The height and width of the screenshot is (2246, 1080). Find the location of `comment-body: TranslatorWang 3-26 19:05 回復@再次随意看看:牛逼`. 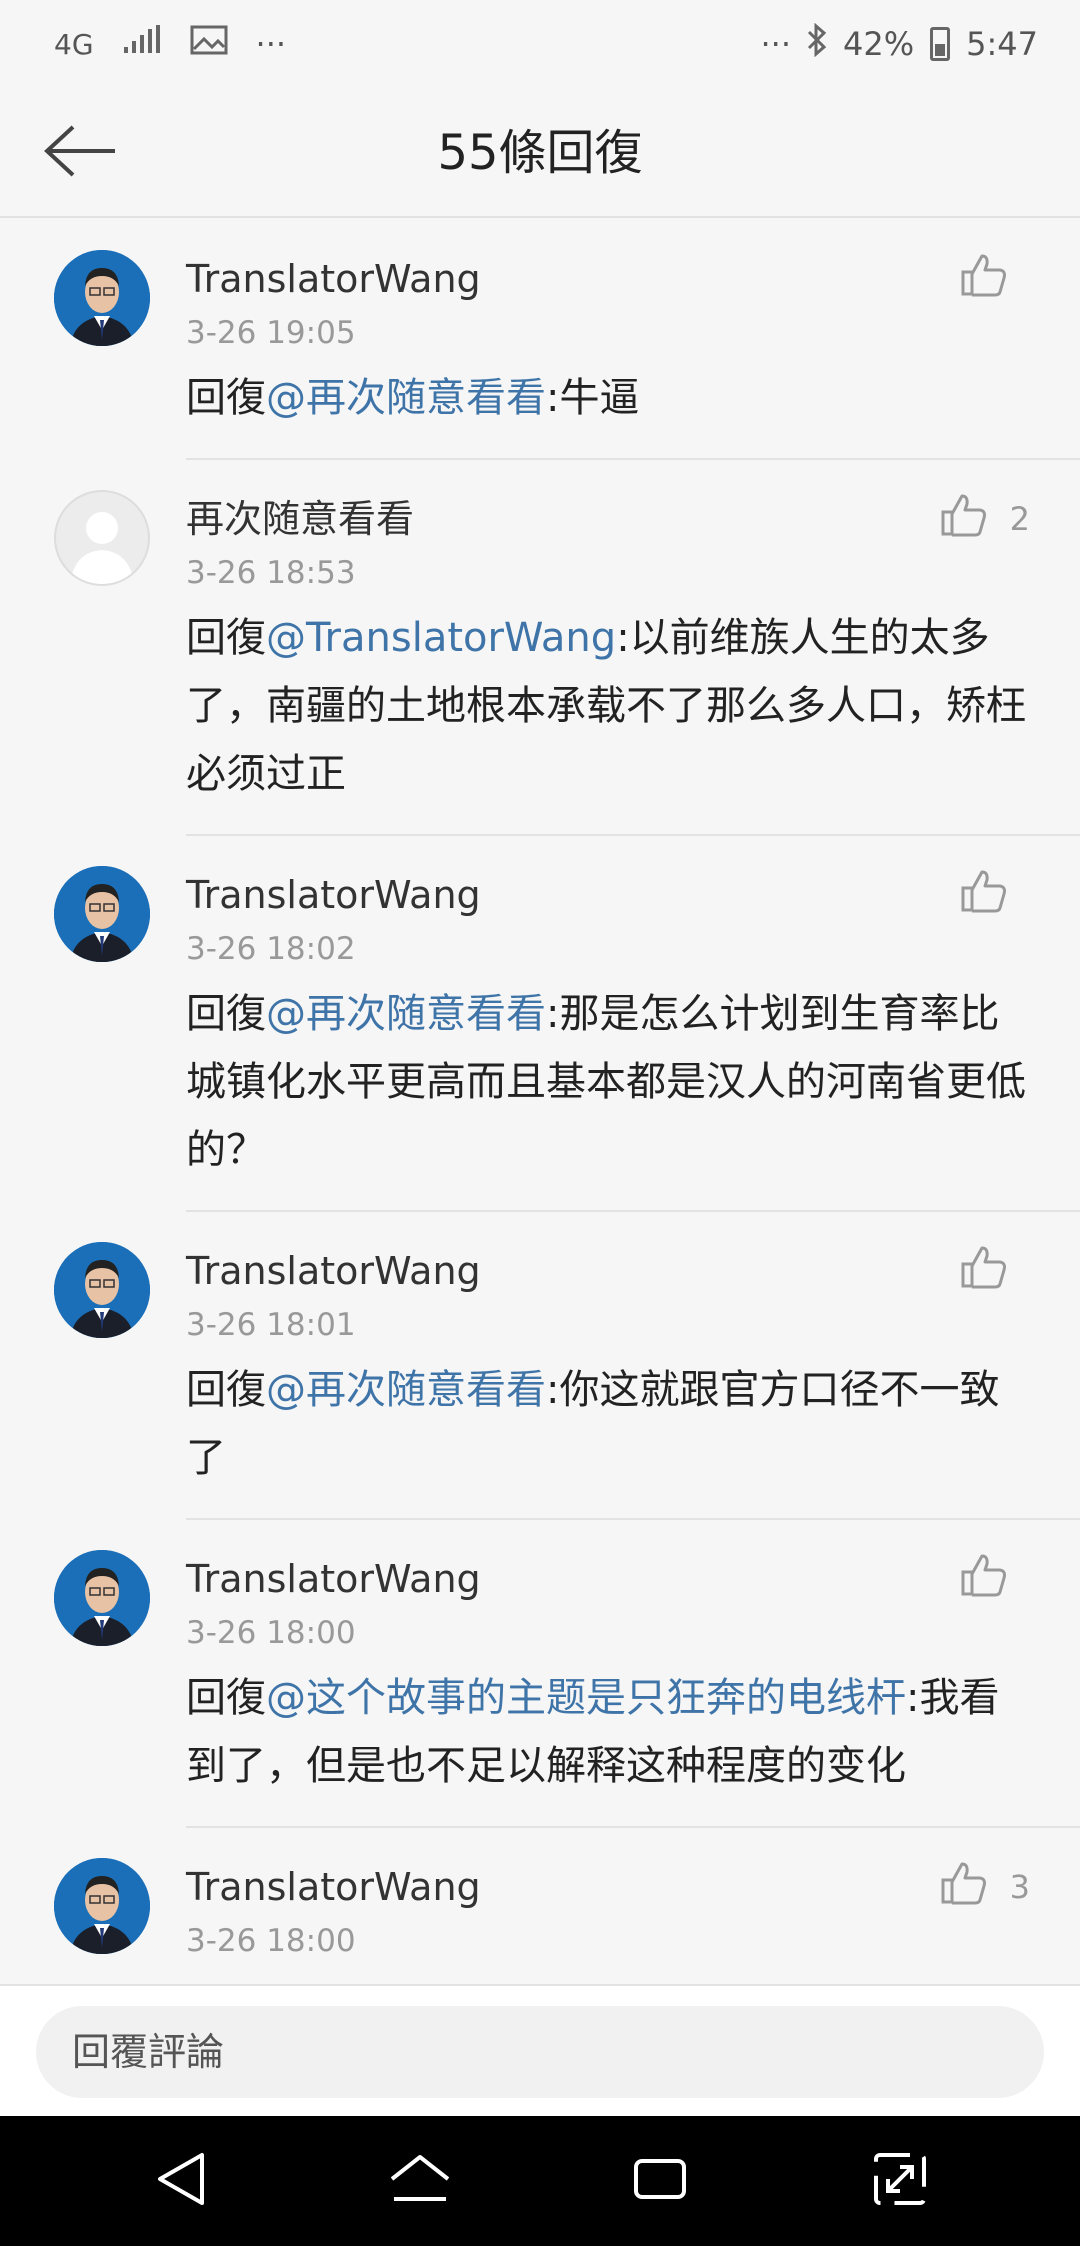

comment-body: TranslatorWang 3-26 19:05 回復@再次随意看看:牛逼 is located at coordinates (633, 340).